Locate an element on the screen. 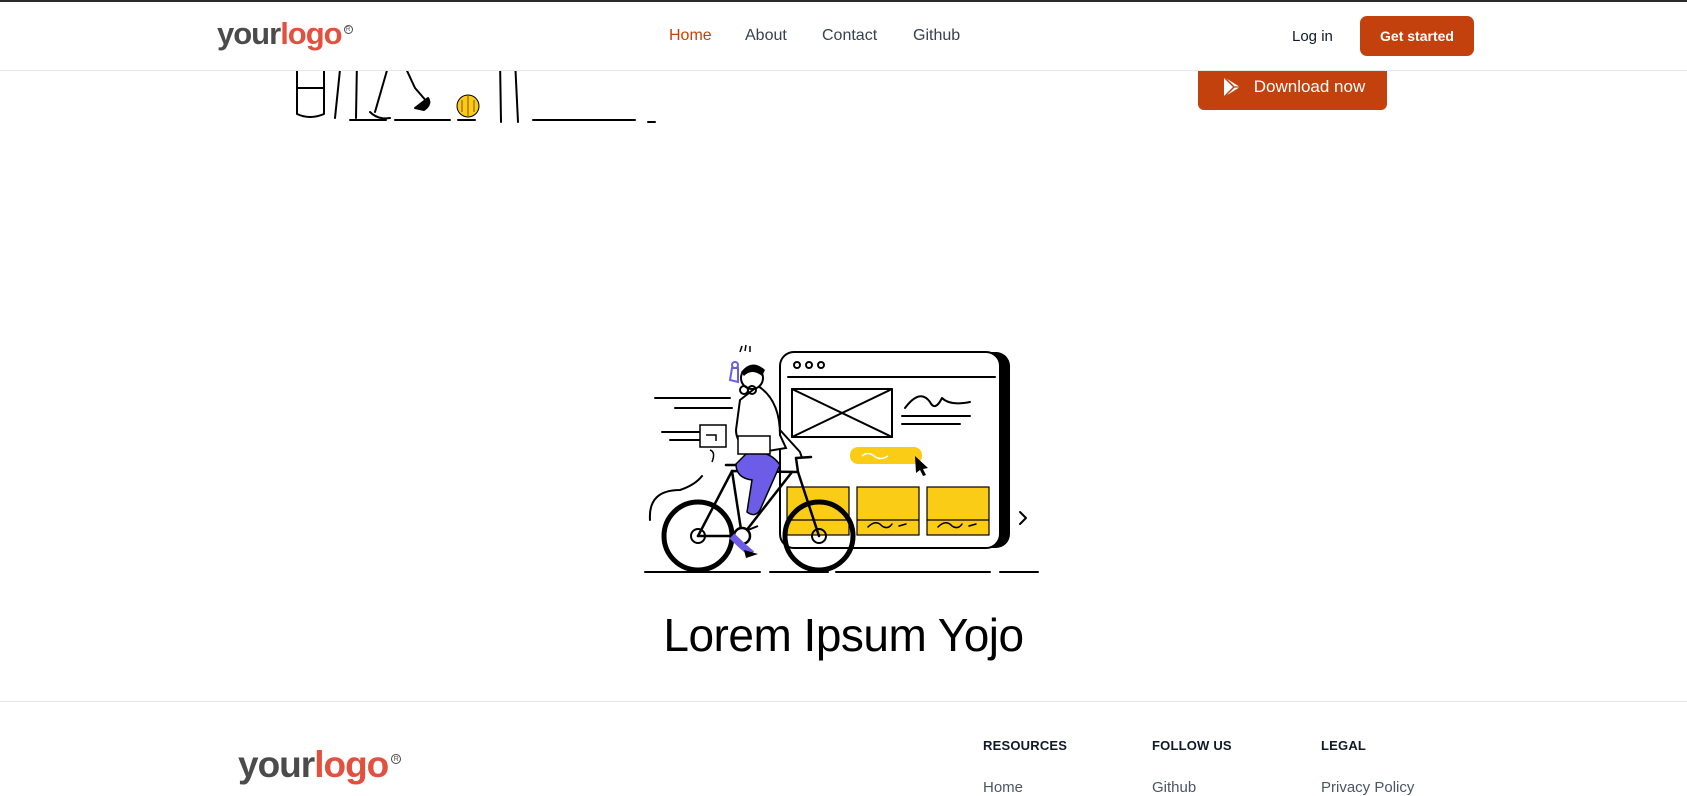 This screenshot has height=796, width=1687. download-now-label: Download now is located at coordinates (1309, 86).